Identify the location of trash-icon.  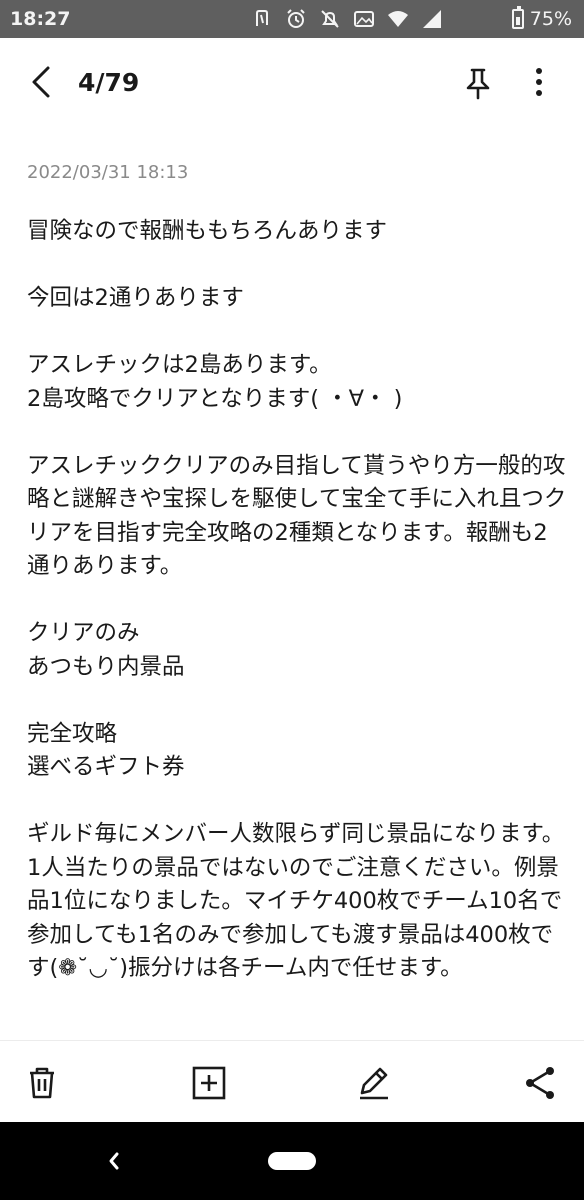
(42, 1083).